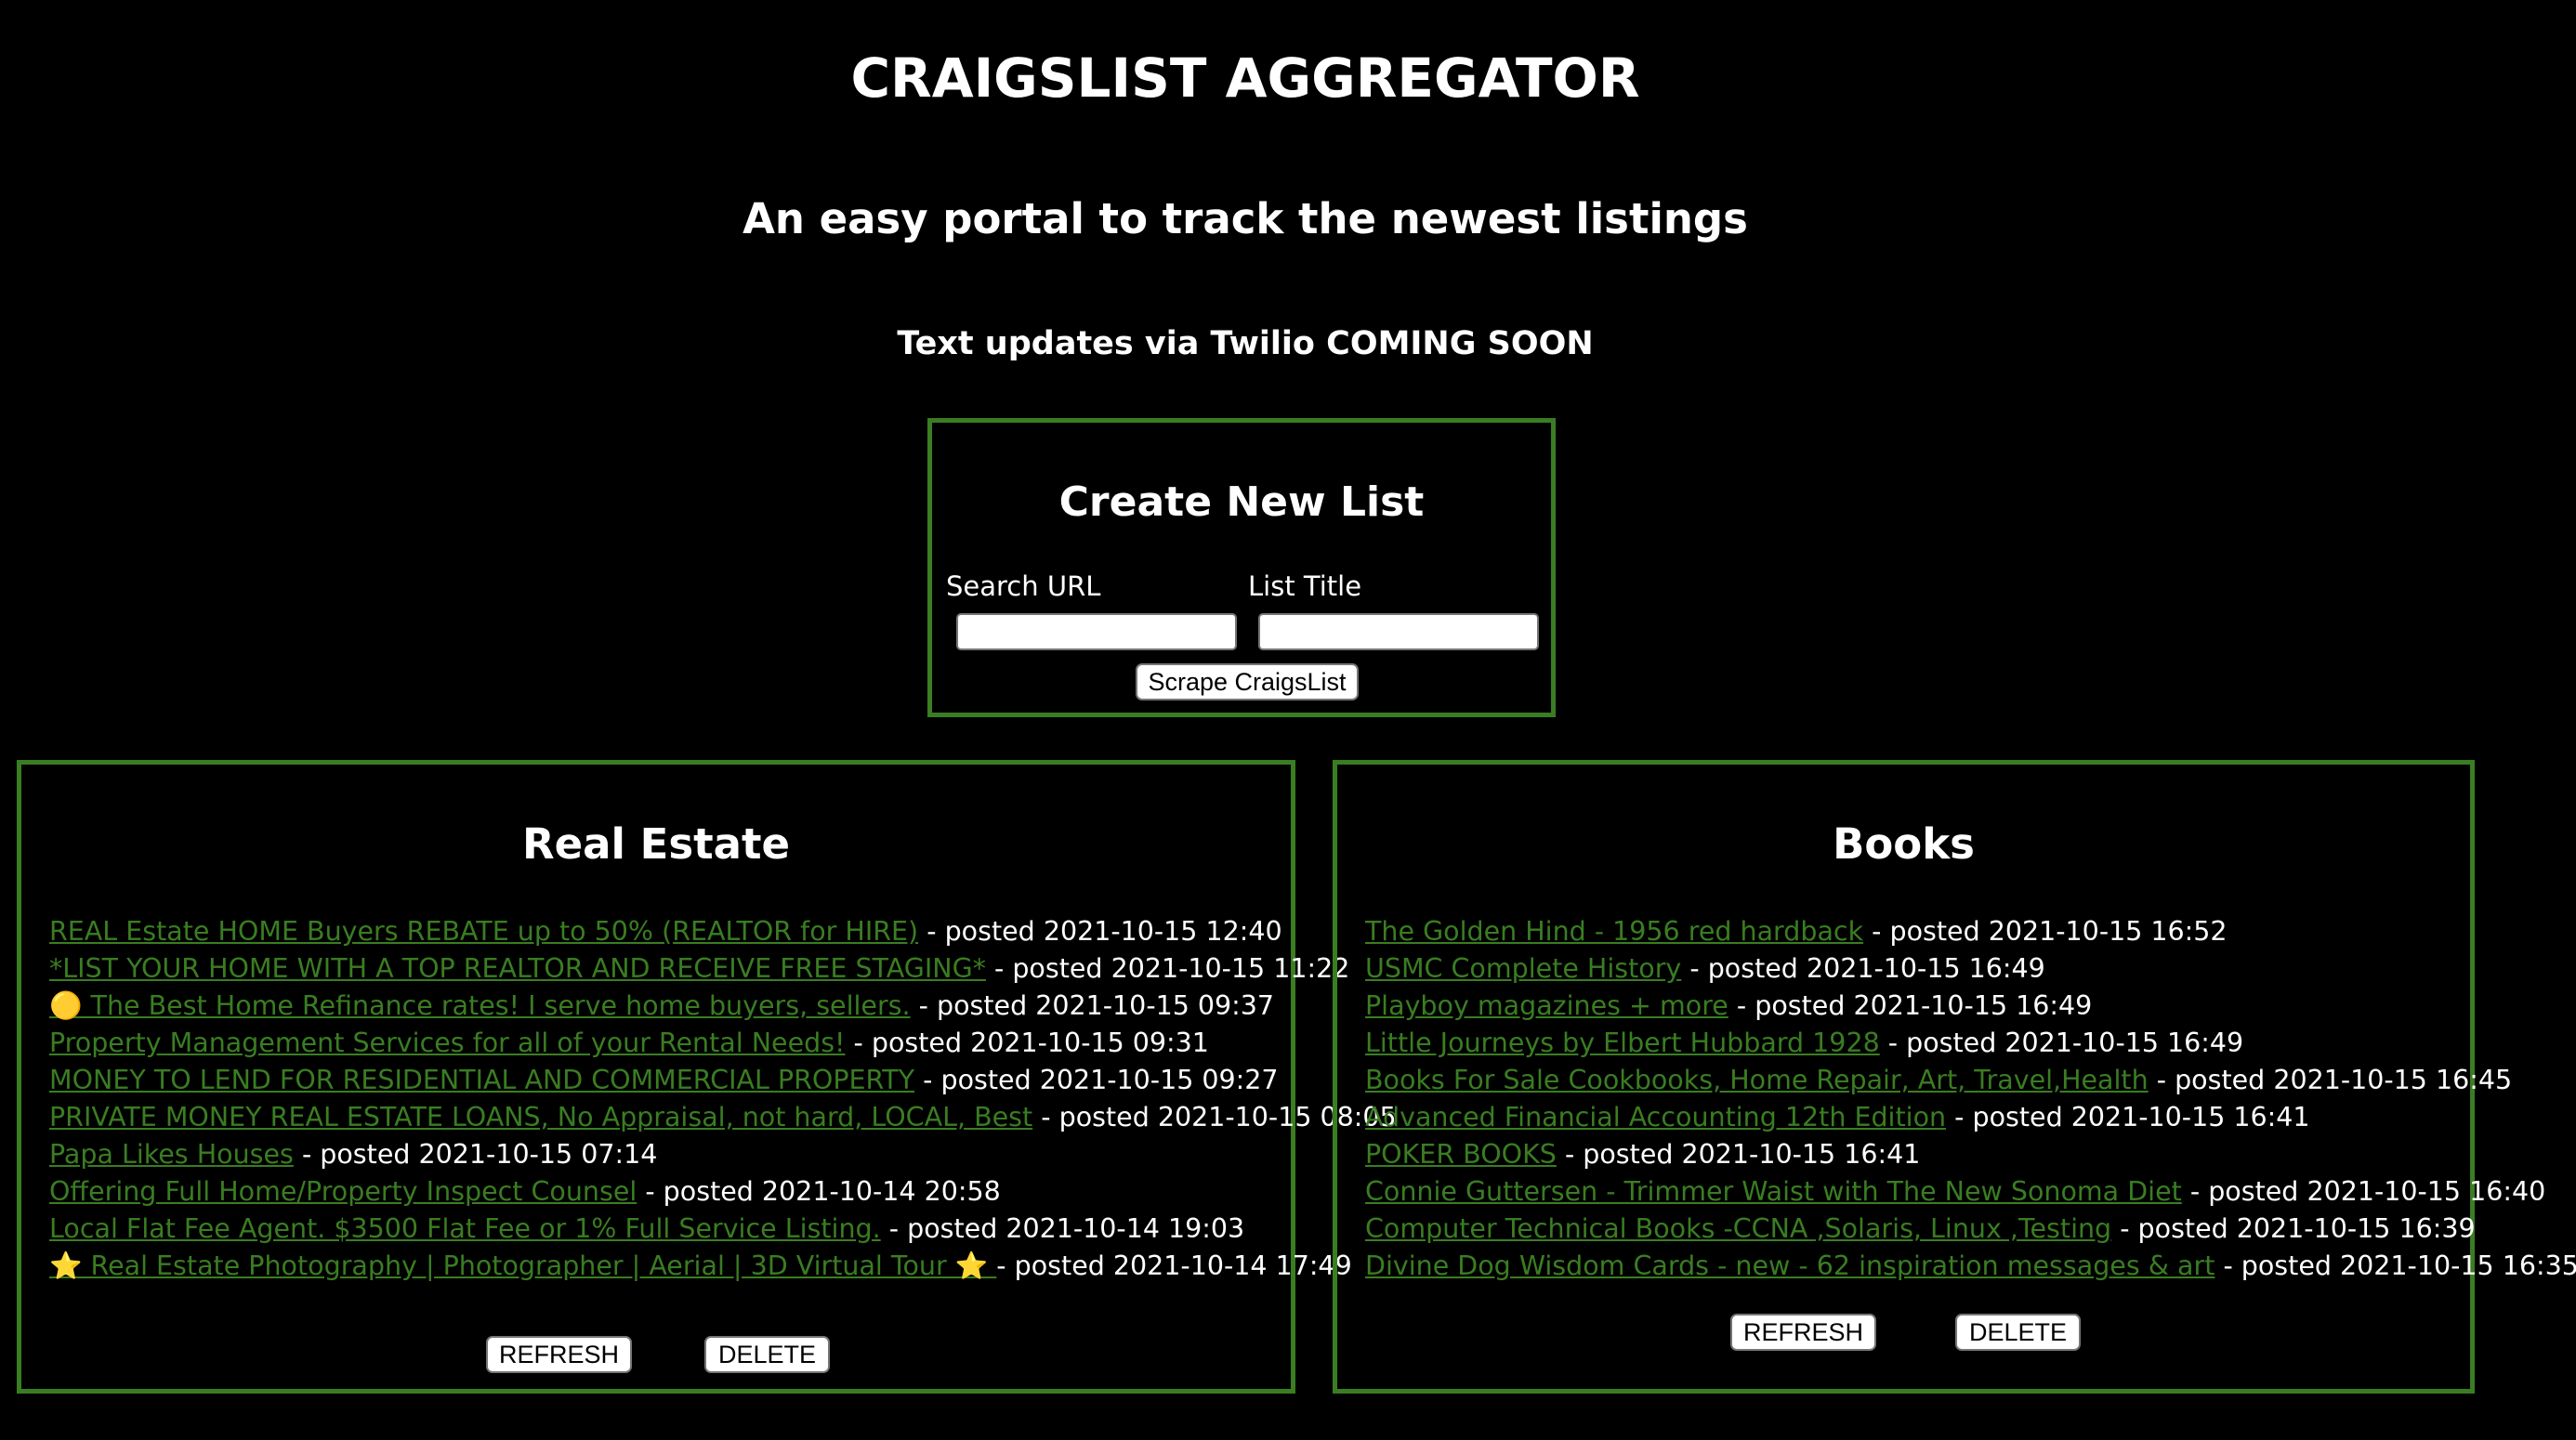 This screenshot has height=1440, width=2576. I want to click on posted-timestamp: - posted 2021-10-15 11:22, so click(1171, 969).